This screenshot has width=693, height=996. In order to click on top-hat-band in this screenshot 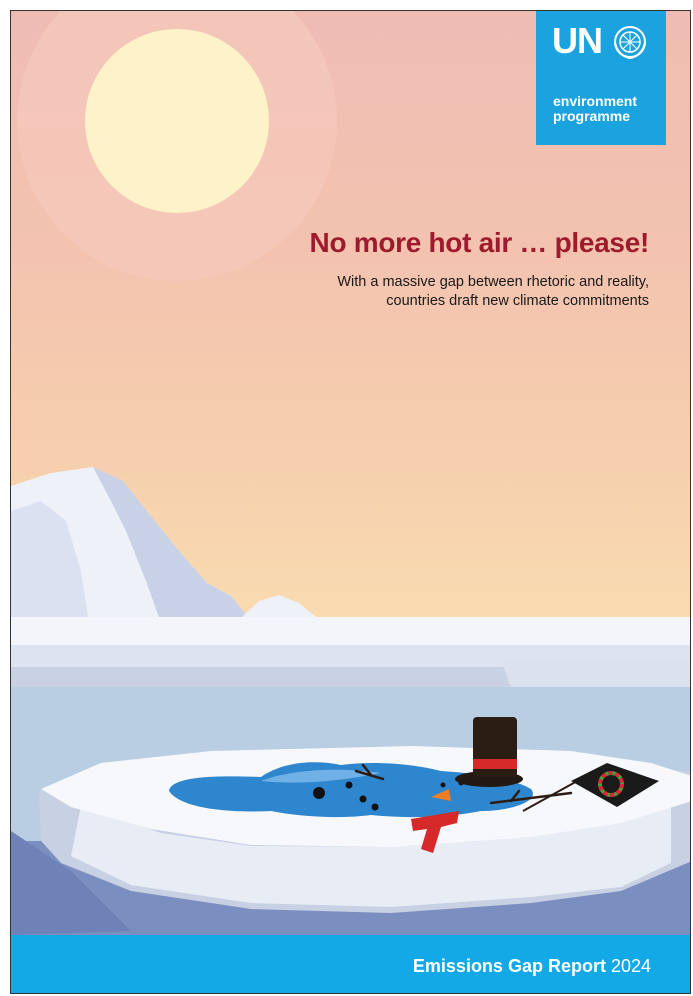, I will do `click(495, 764)`.